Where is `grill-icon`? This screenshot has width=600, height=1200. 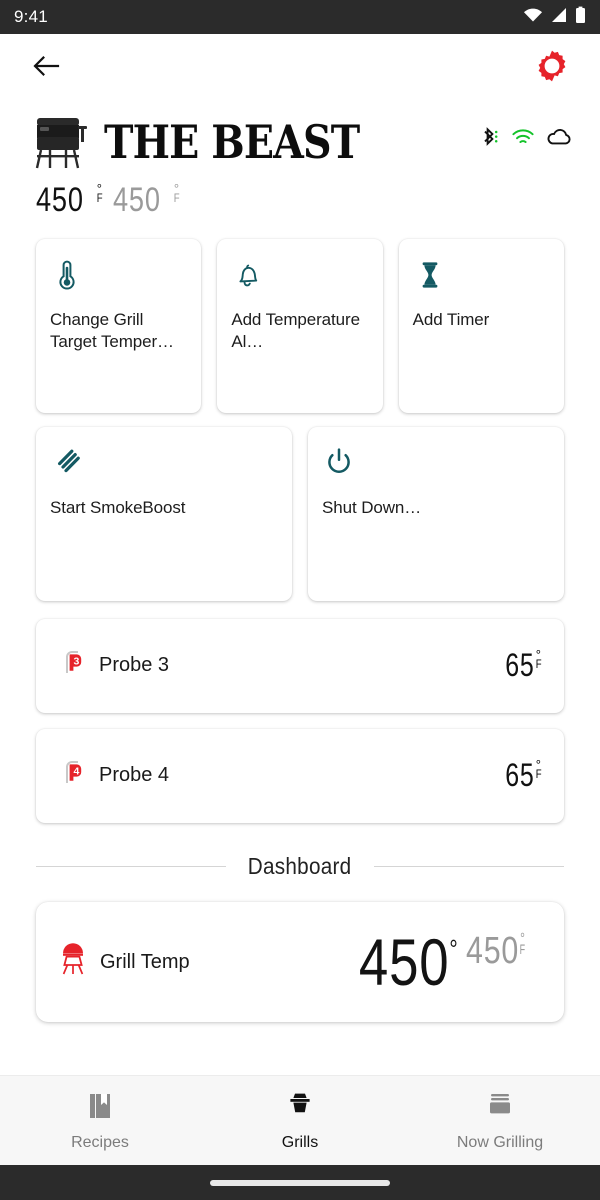
grill-icon is located at coordinates (300, 1108).